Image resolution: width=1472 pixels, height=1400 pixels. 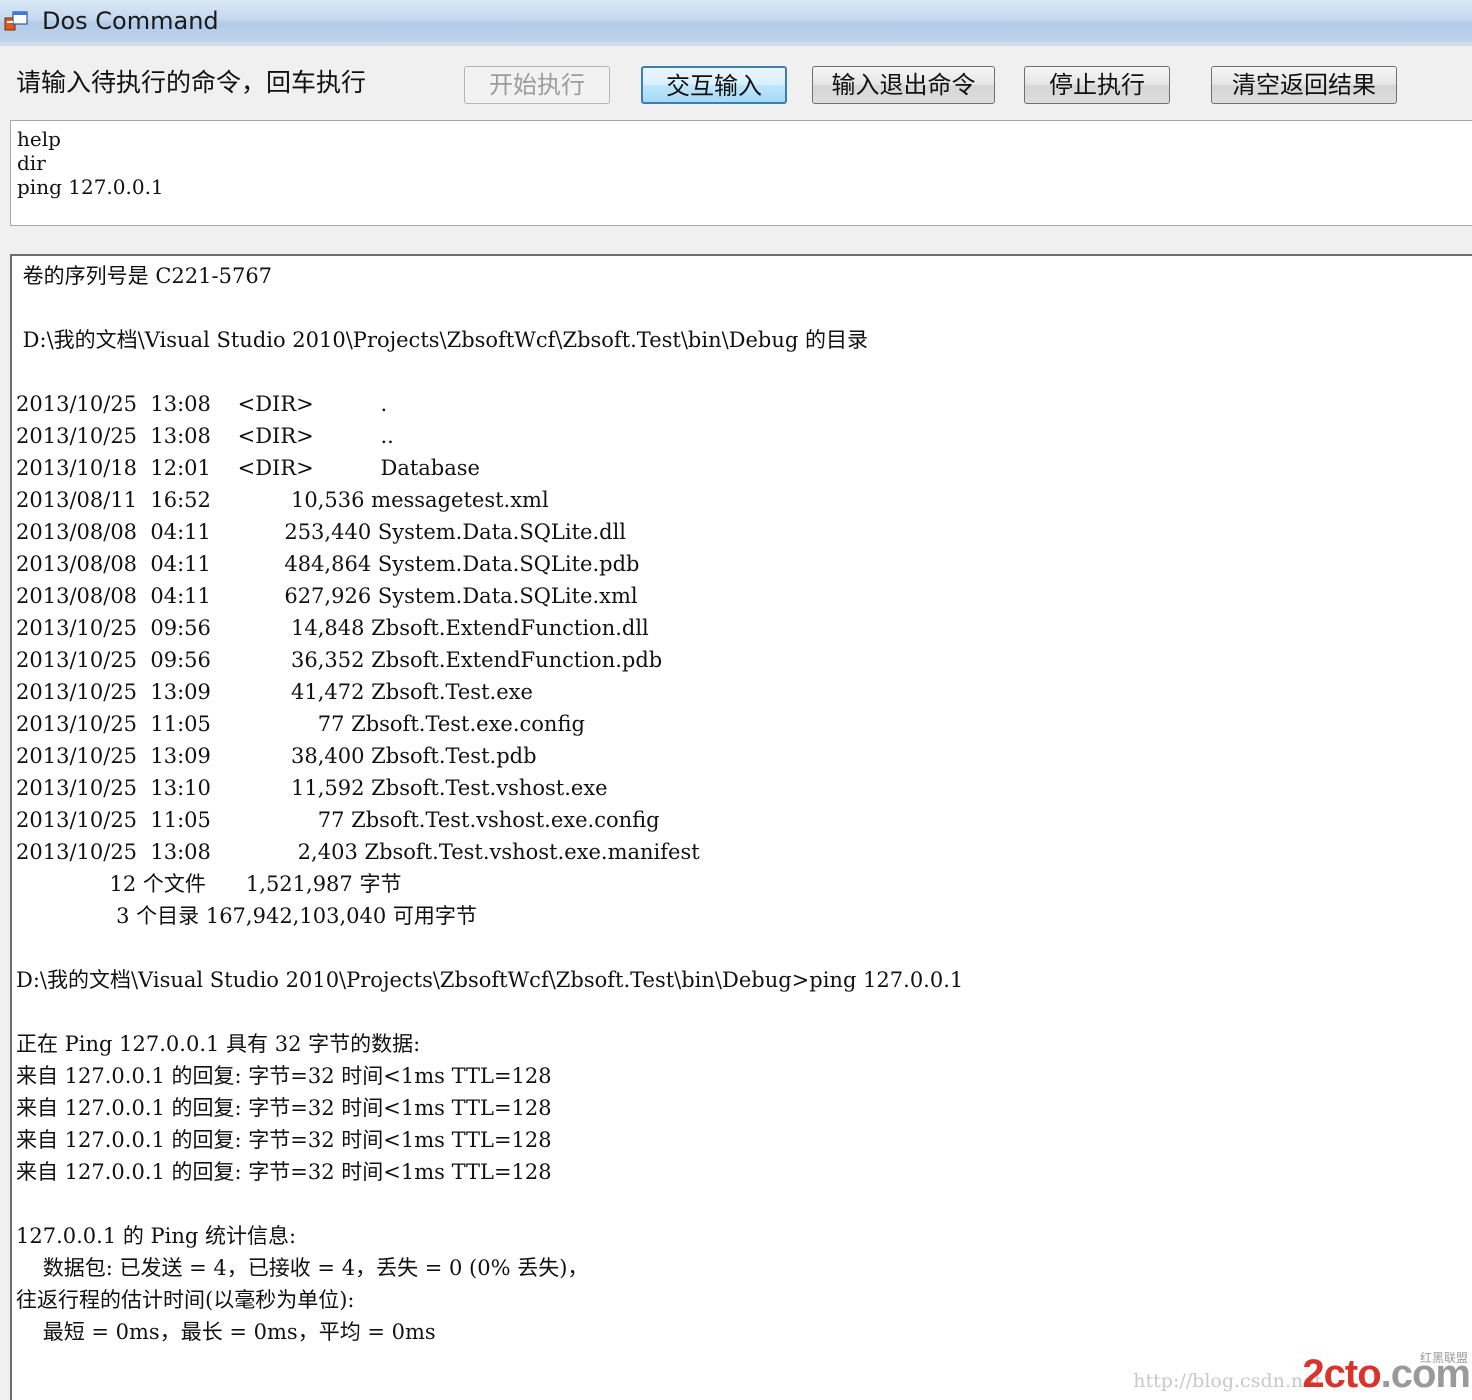 What do you see at coordinates (205, 436) in the screenshot?
I see `output-line: 2013/10/25 13:08 <DIR> ..` at bounding box center [205, 436].